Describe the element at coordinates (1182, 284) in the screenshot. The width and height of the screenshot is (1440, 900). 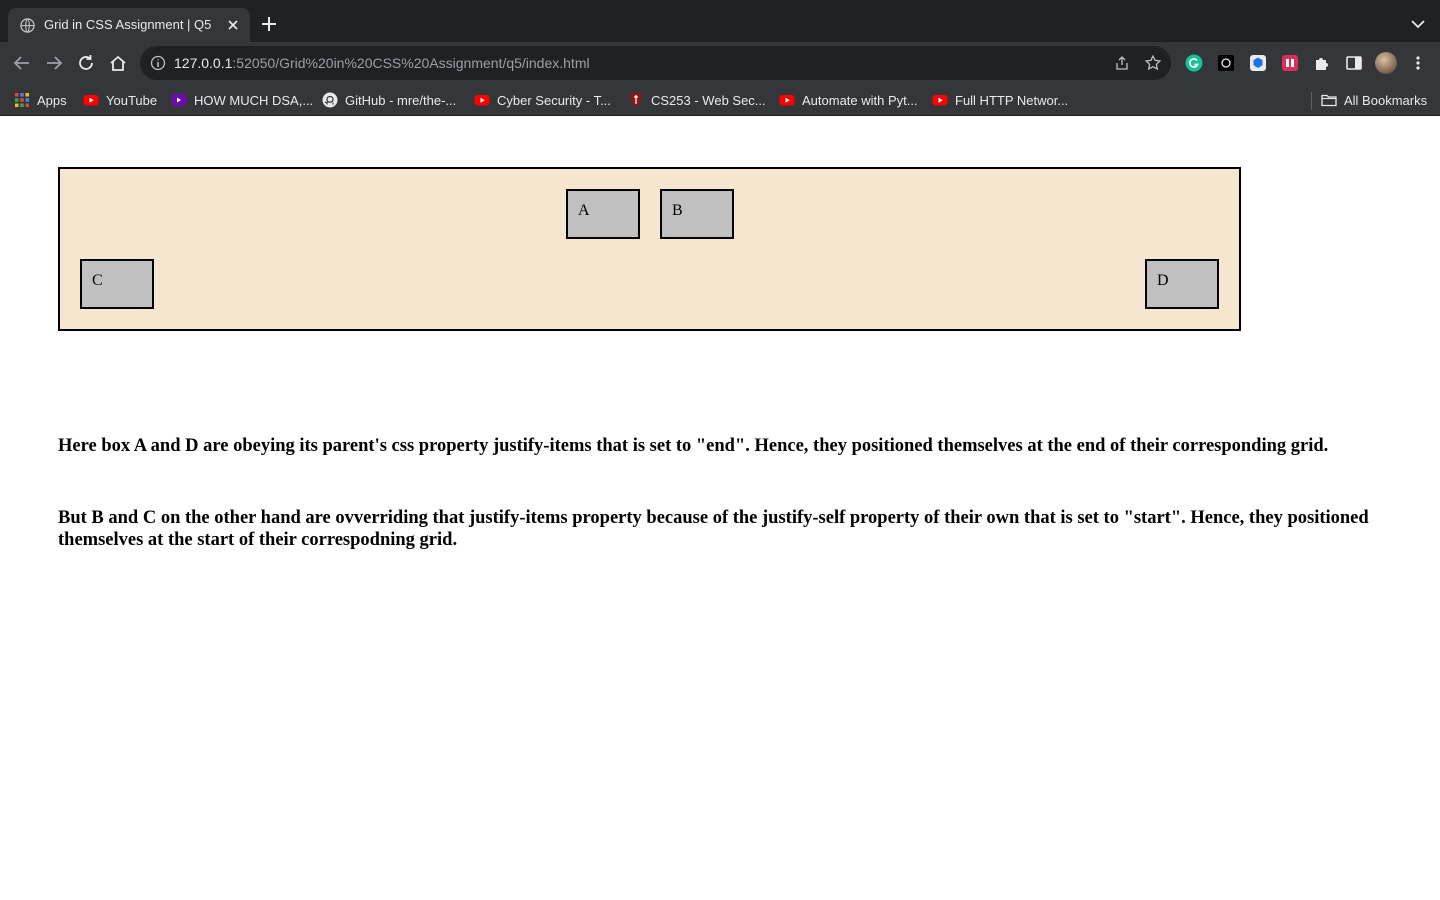
I see `box-d: D` at that location.